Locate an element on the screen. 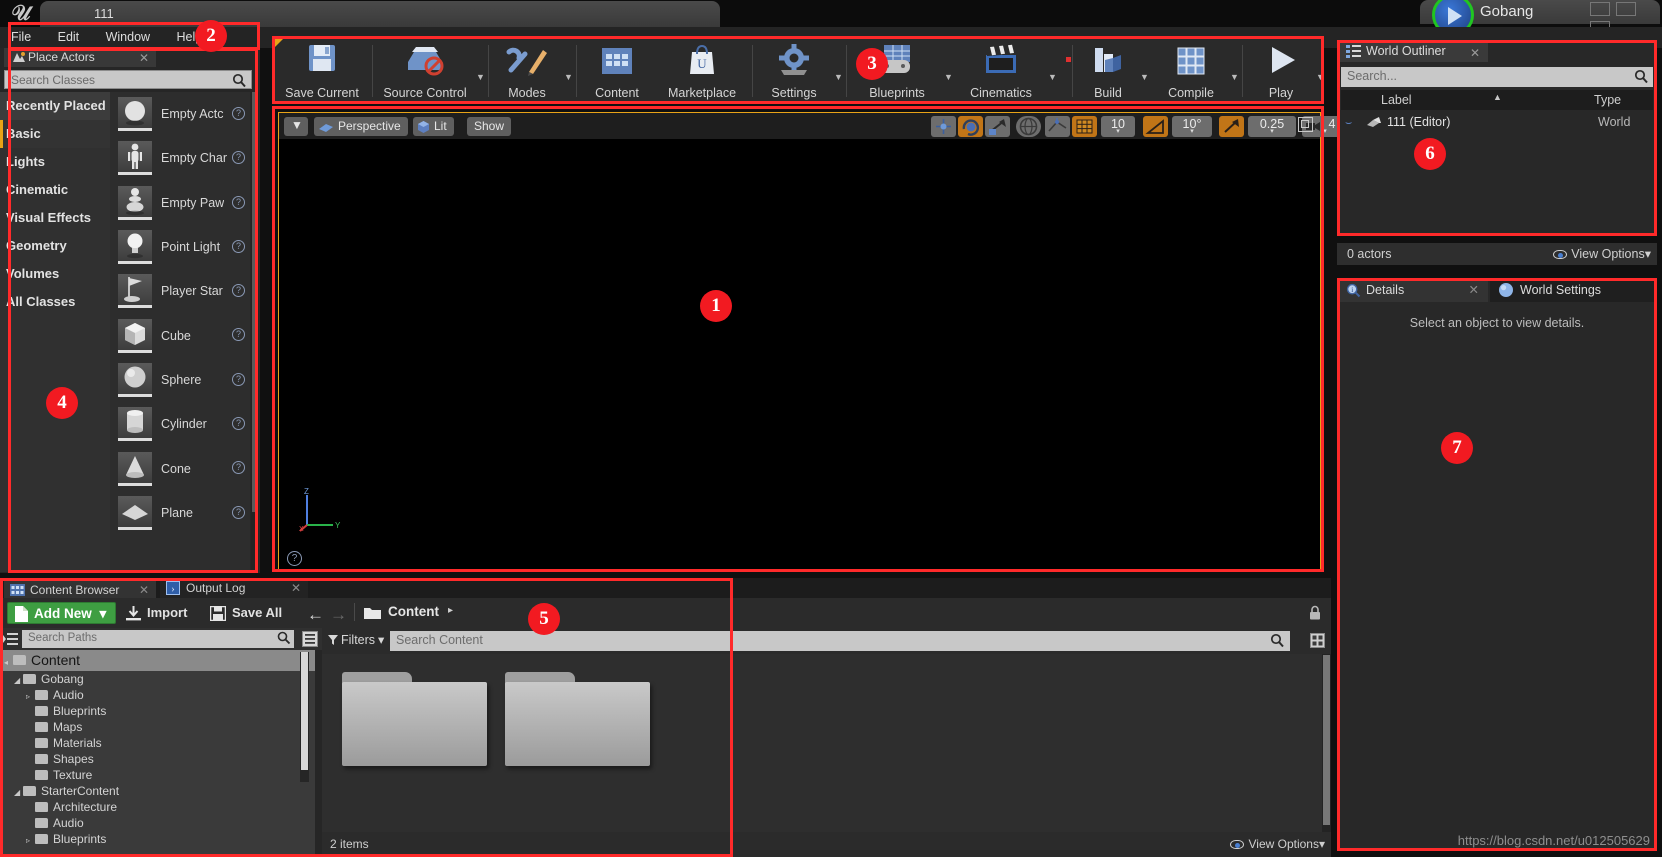 The image size is (1662, 857). scale-snap-icon is located at coordinates (1231, 126).